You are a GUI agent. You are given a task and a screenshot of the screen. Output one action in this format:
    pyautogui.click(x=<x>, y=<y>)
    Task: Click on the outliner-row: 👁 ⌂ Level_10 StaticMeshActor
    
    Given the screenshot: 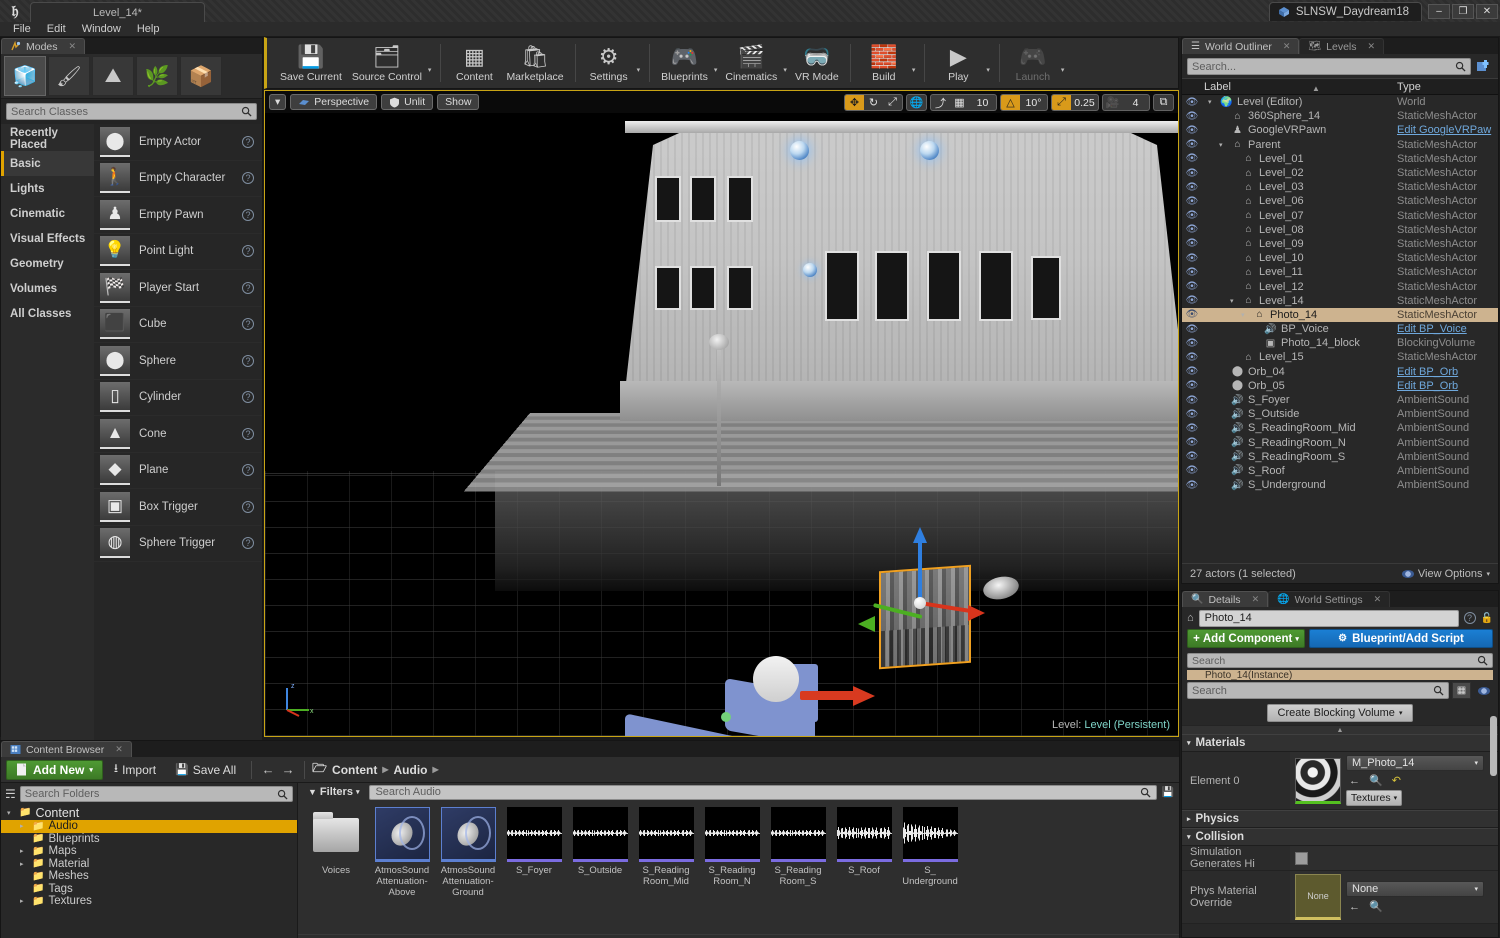 What is the action you would take?
    pyautogui.click(x=1340, y=258)
    